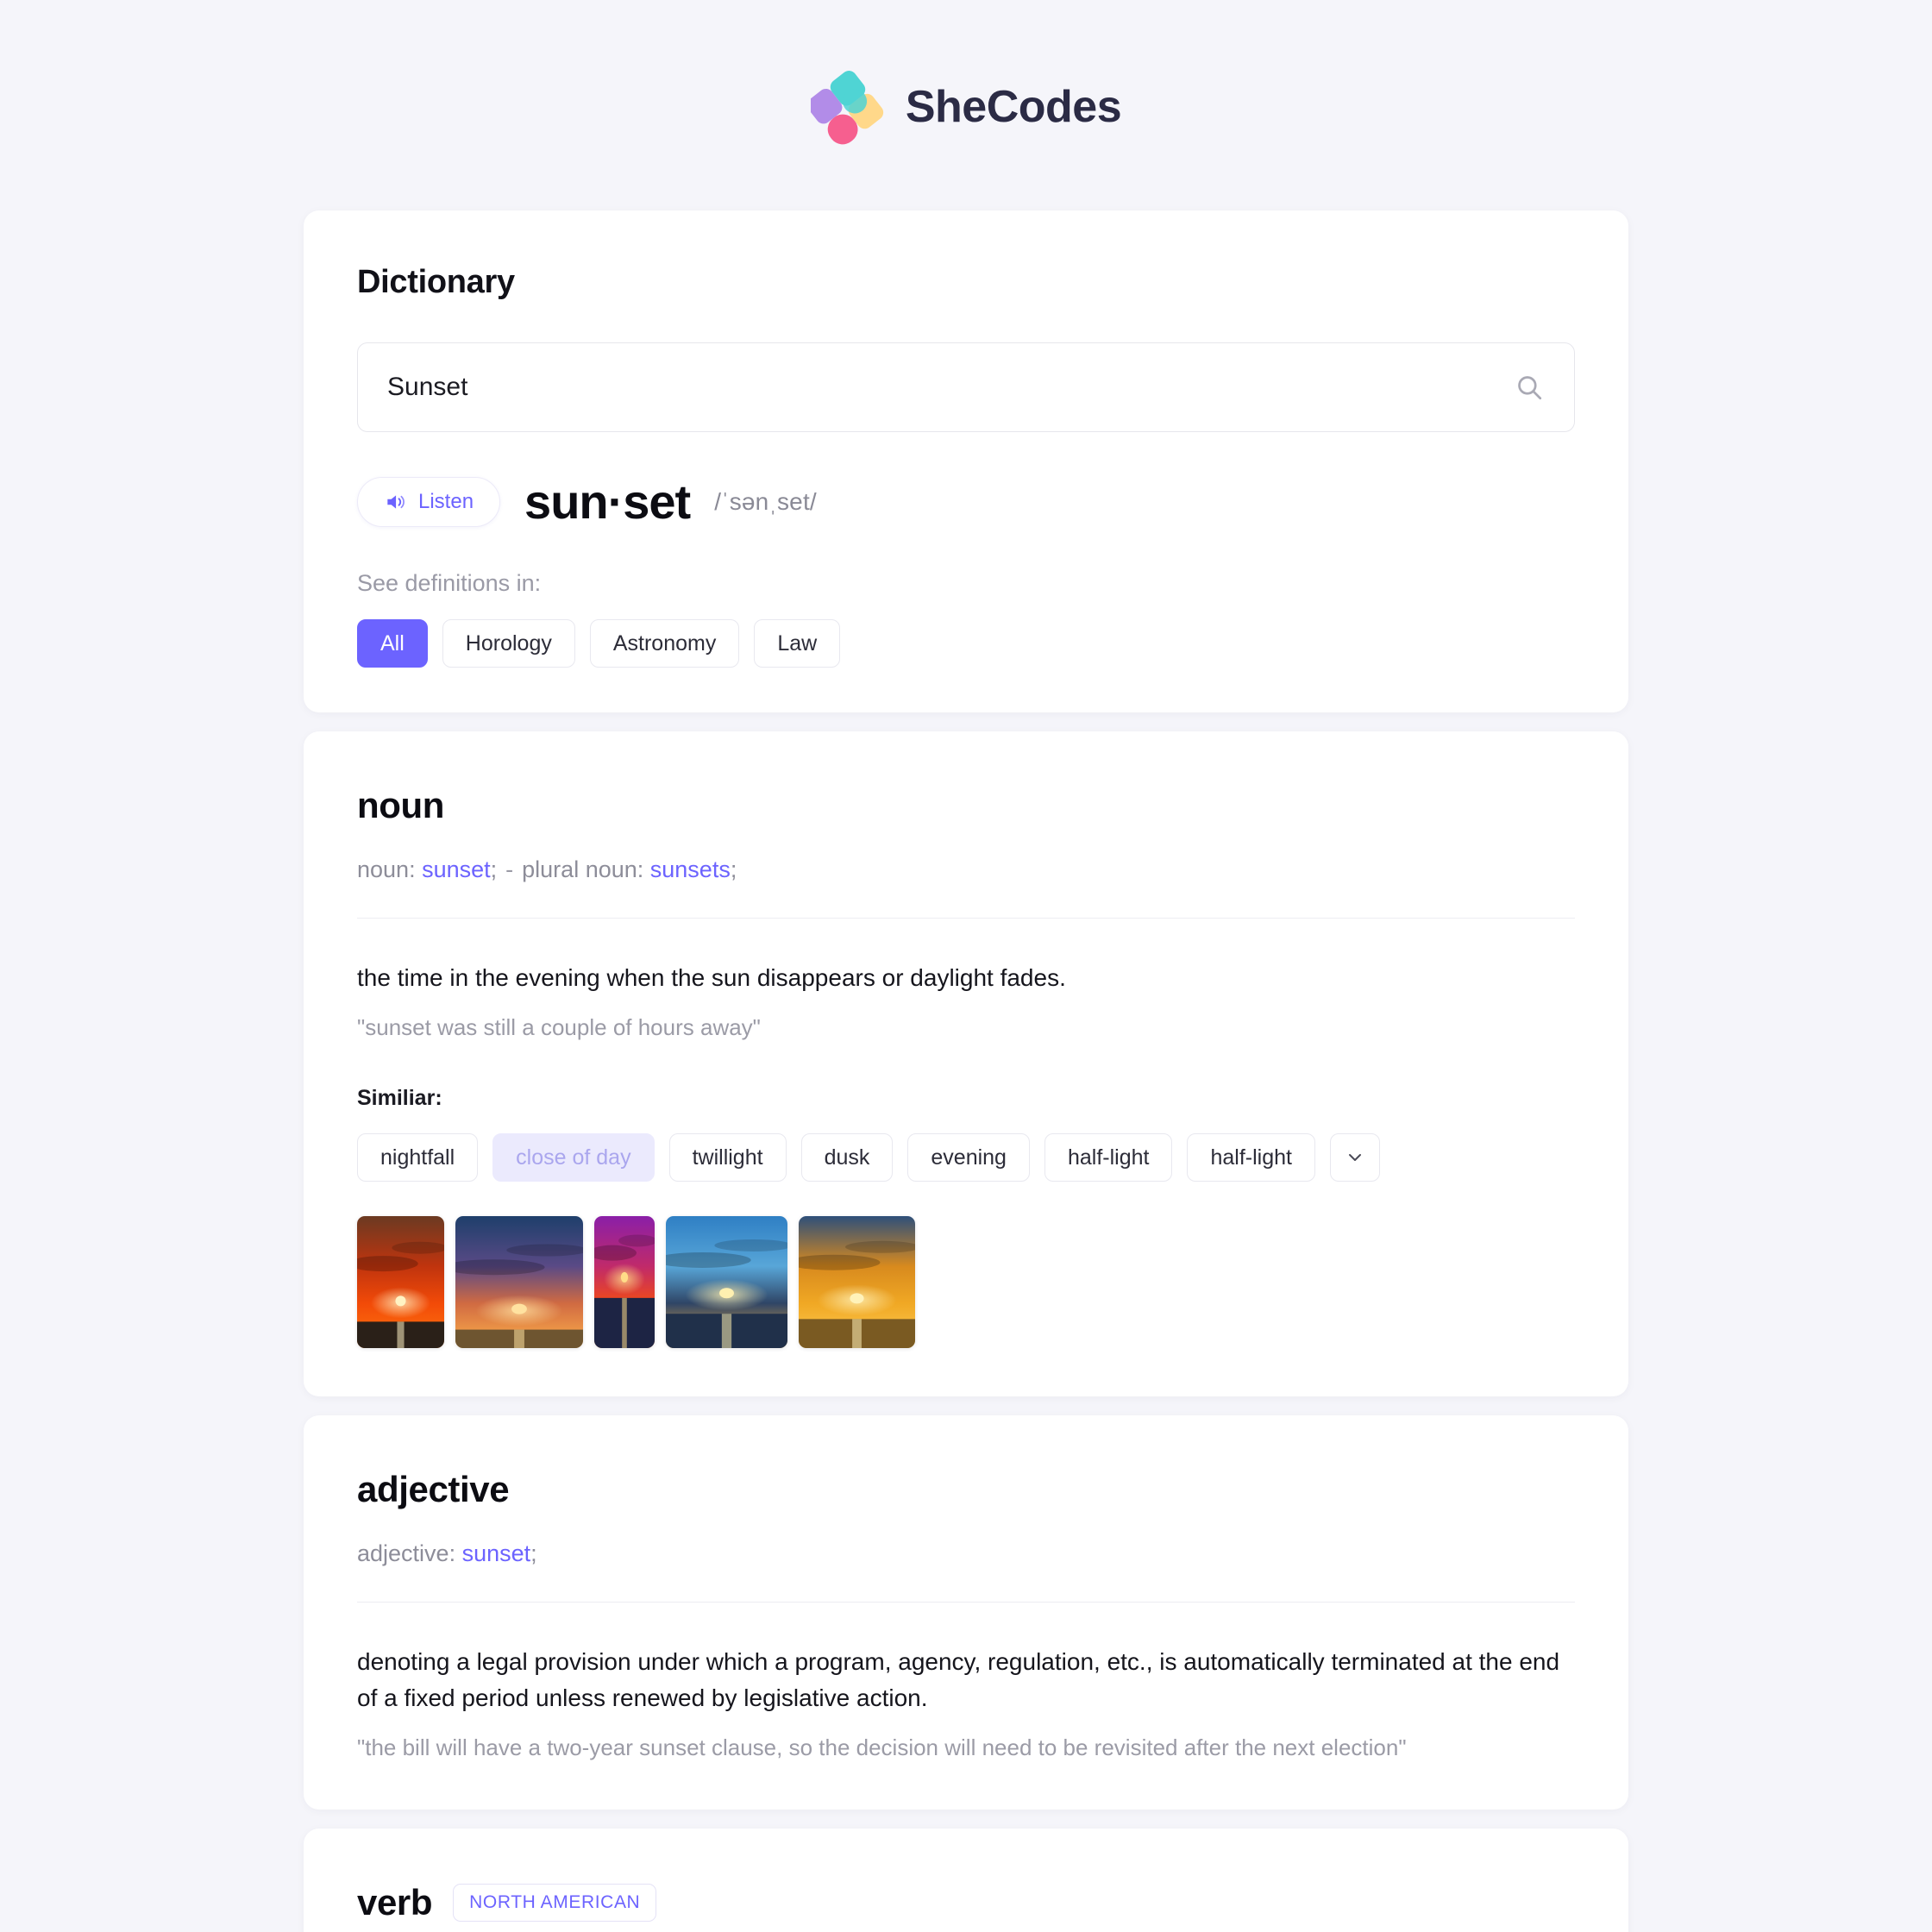  Describe the element at coordinates (574, 1158) in the screenshot. I see `synonym-pill: close of day` at that location.